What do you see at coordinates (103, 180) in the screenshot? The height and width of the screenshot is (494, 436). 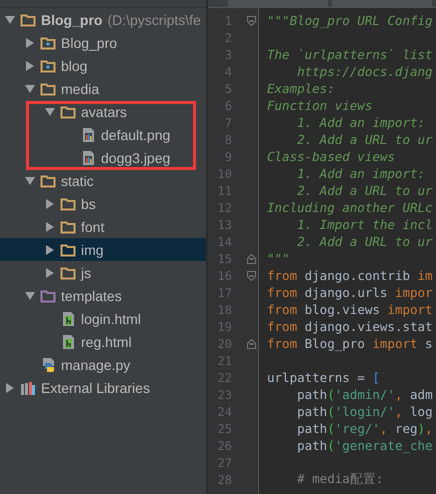 I see `tree-row: static` at bounding box center [103, 180].